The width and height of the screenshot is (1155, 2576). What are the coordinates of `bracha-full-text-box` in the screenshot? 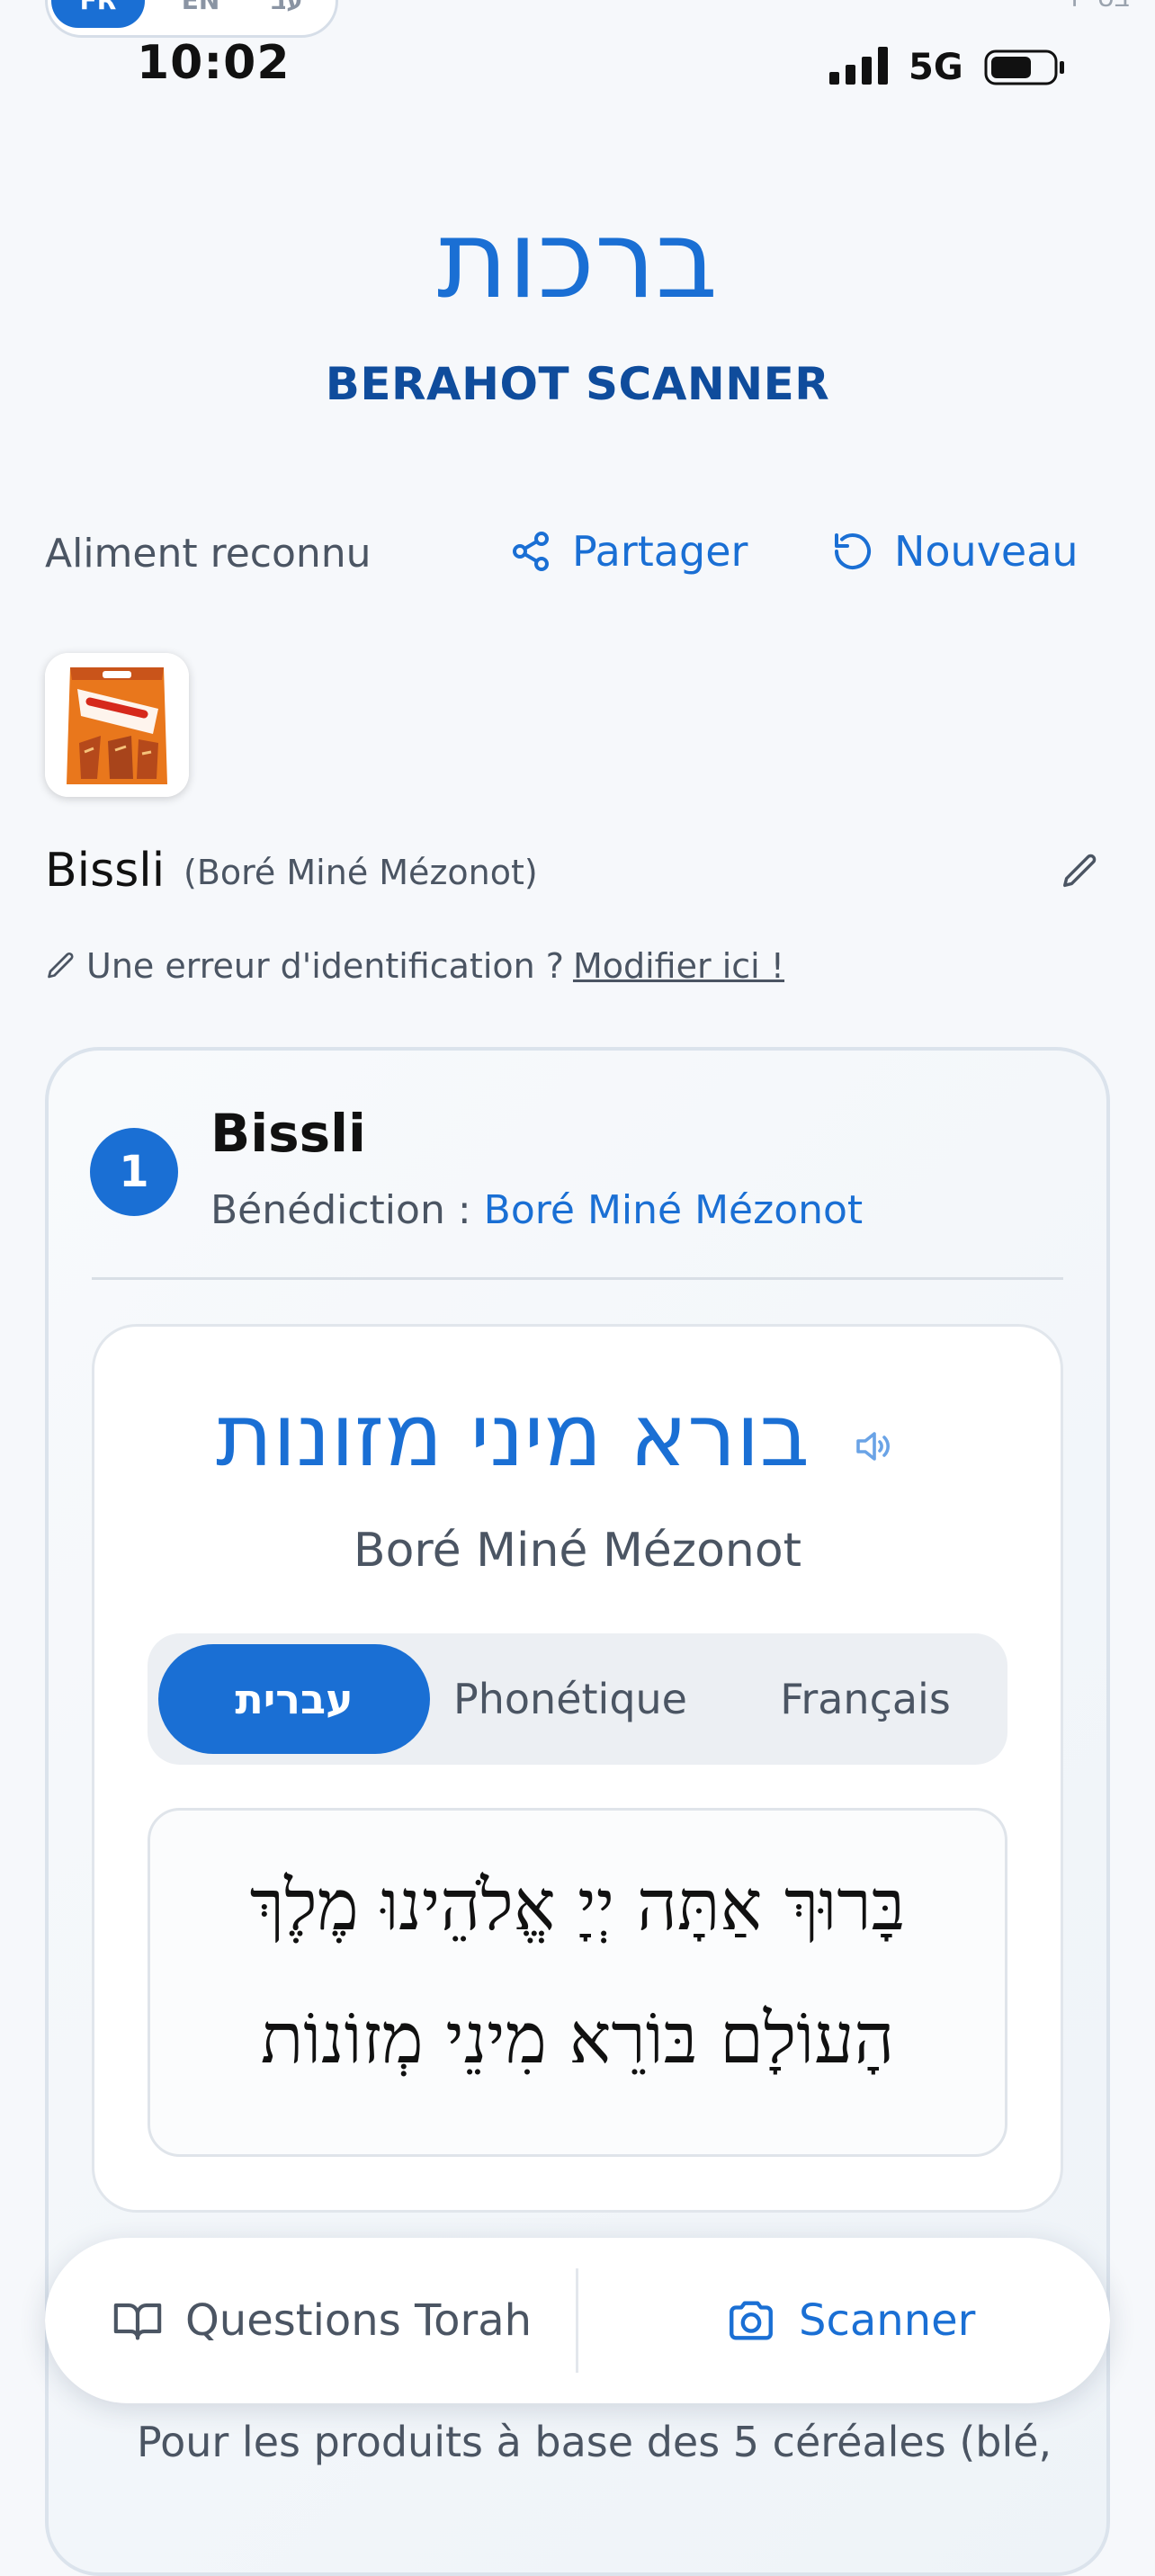 It's located at (577, 1982).